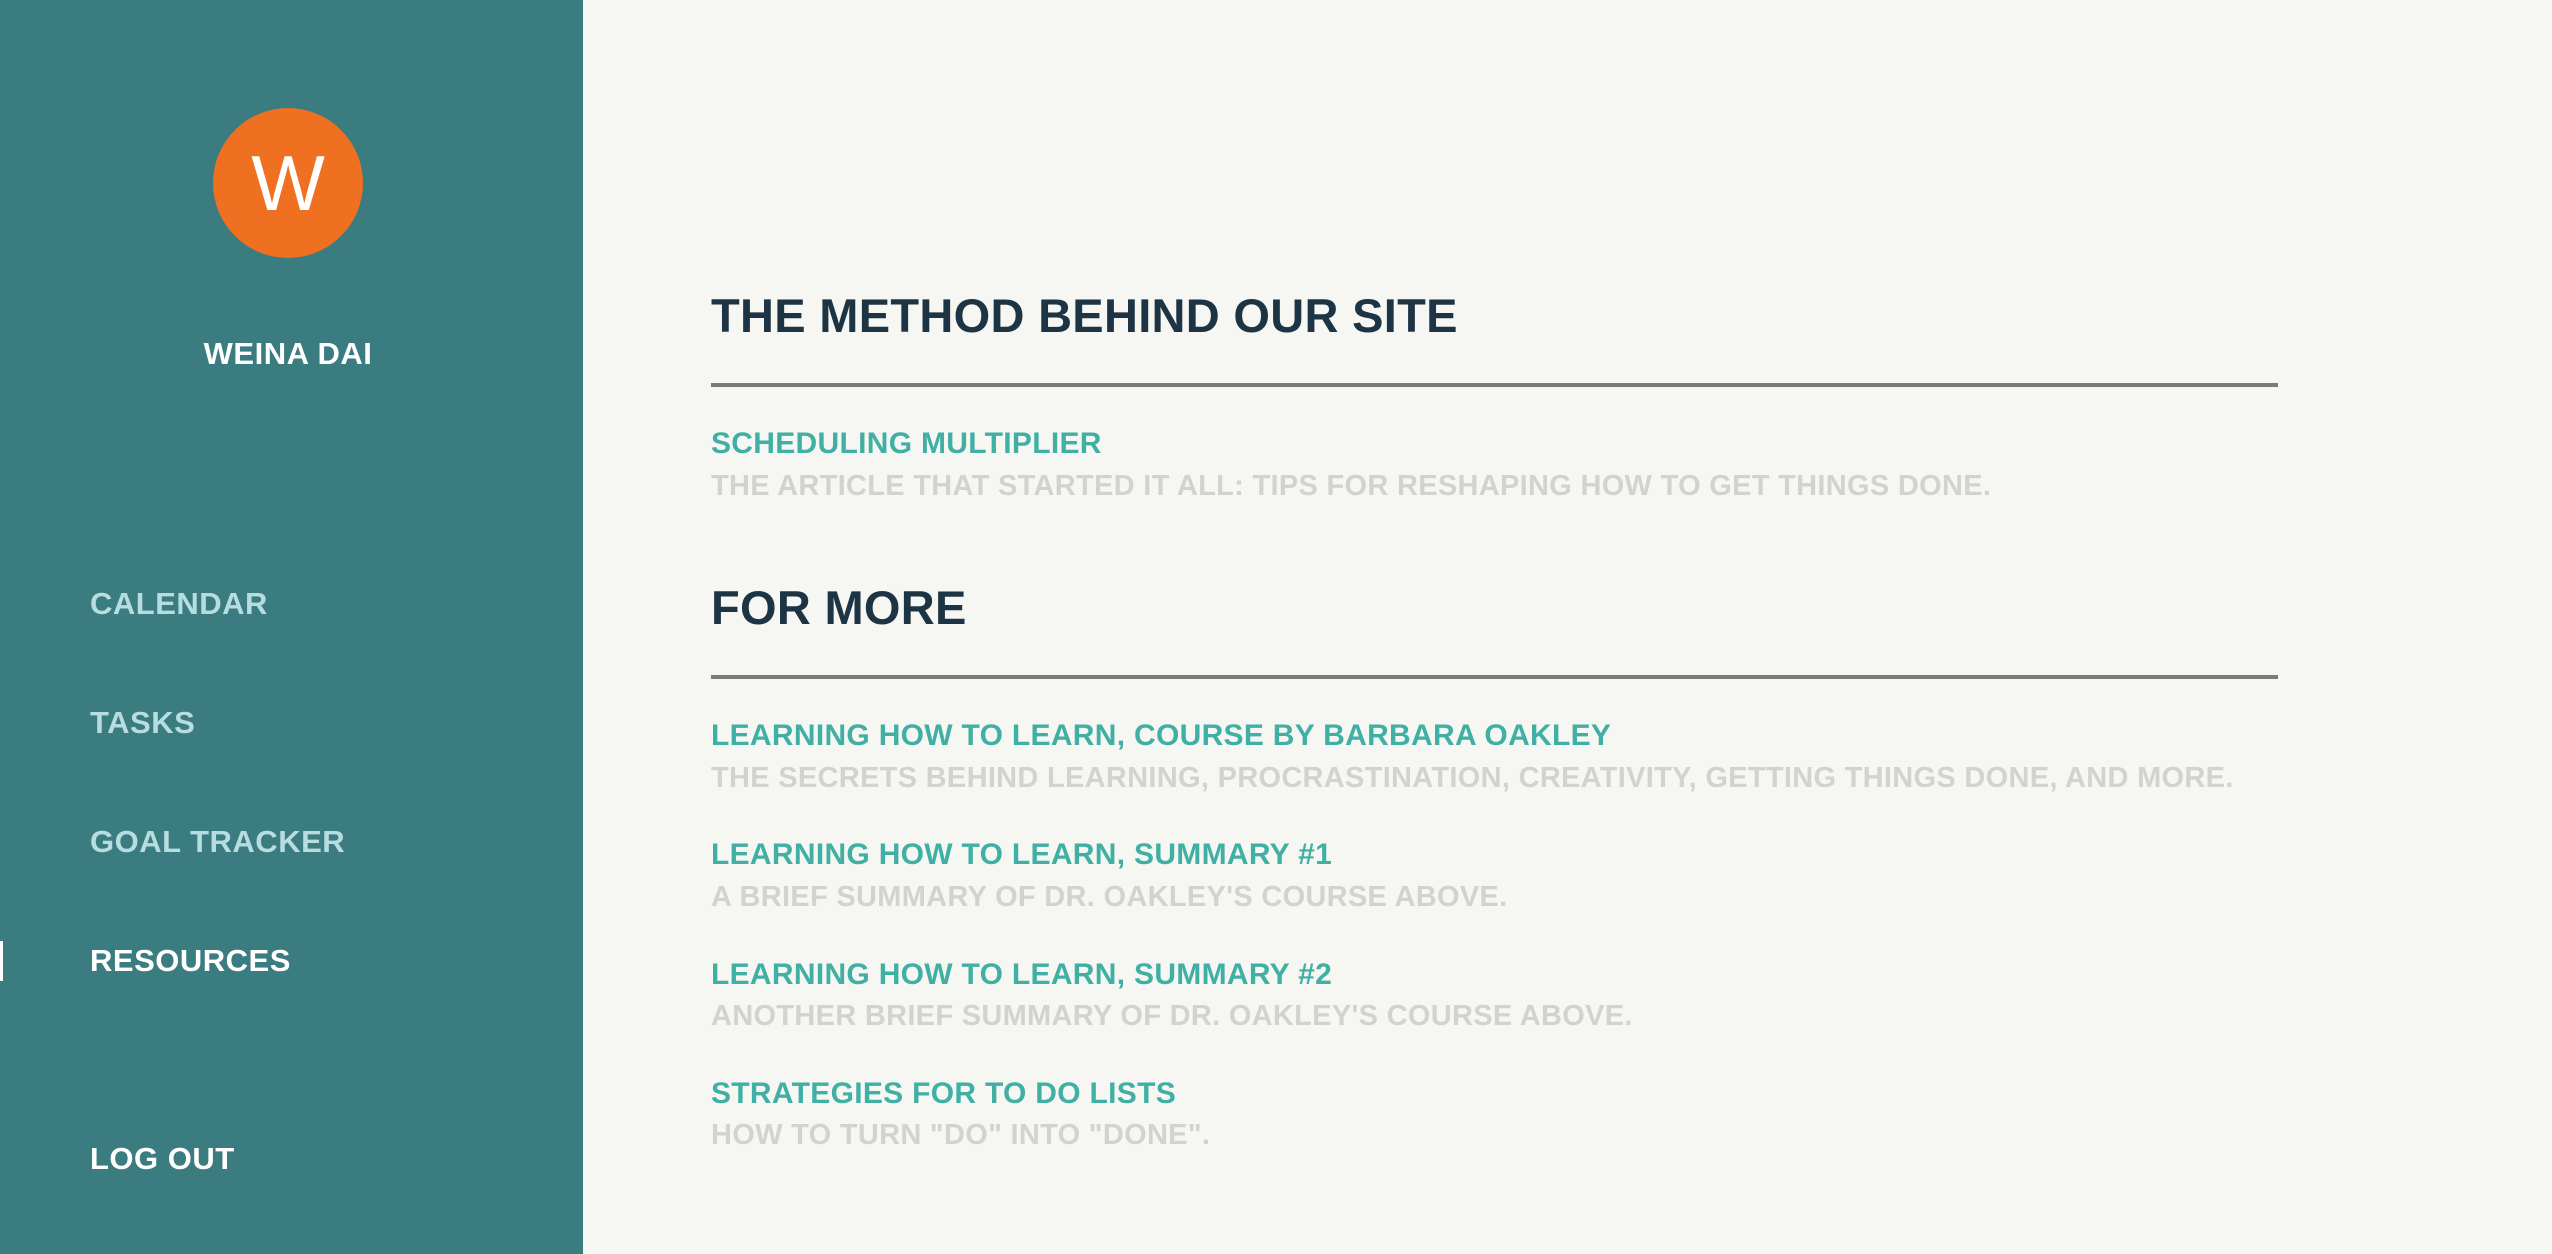 This screenshot has height=1254, width=2552. I want to click on user-name: WEINA DAI, so click(288, 353).